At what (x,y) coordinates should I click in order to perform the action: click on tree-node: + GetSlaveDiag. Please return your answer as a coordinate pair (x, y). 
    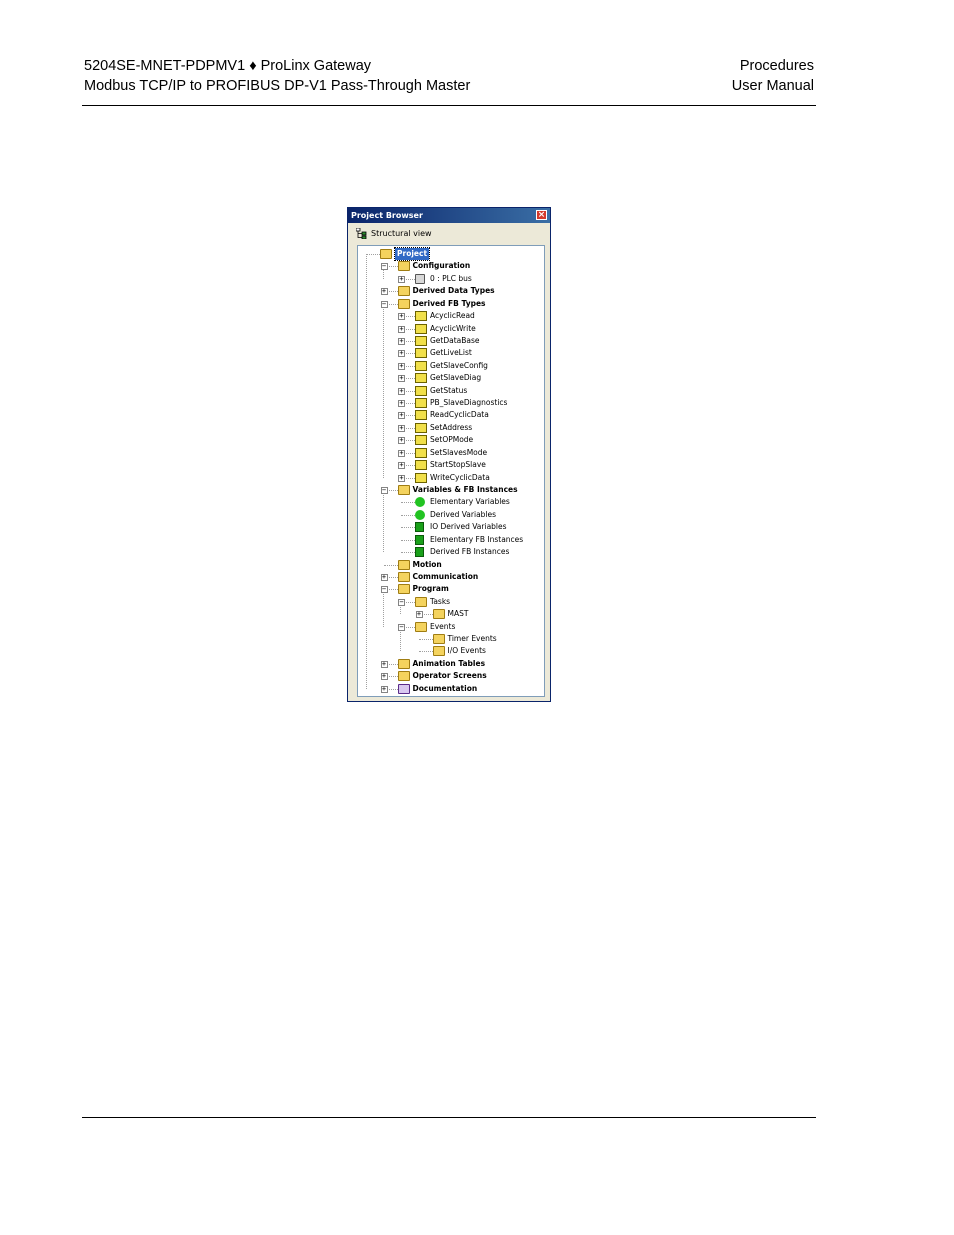
    Looking at the image, I should click on (451, 378).